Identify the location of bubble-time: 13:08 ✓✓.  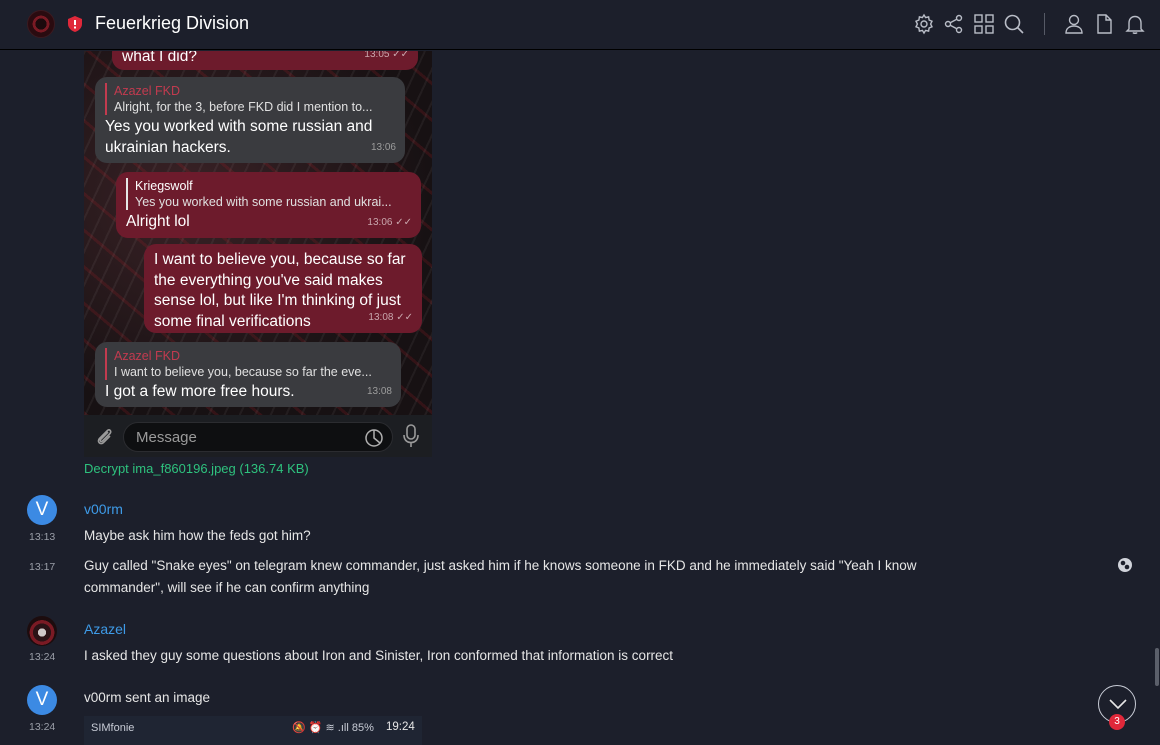
(390, 317).